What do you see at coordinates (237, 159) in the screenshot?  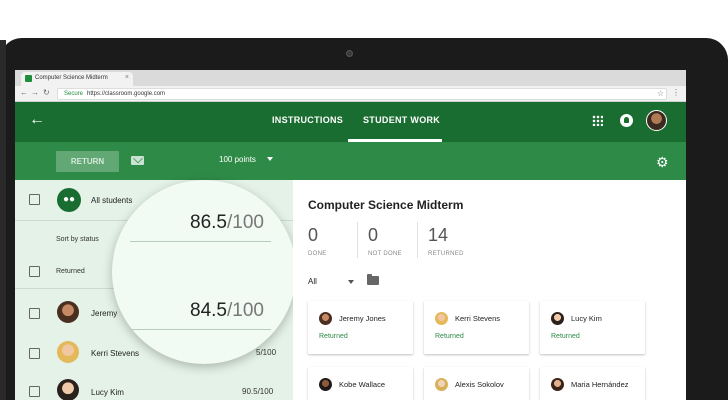 I see `points-dropdown: 100 points` at bounding box center [237, 159].